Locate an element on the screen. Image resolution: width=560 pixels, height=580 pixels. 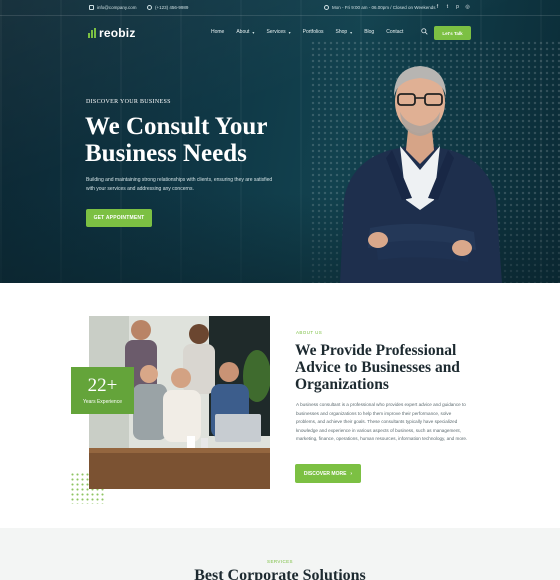
twitter-icon: t is located at coordinates (447, 7).